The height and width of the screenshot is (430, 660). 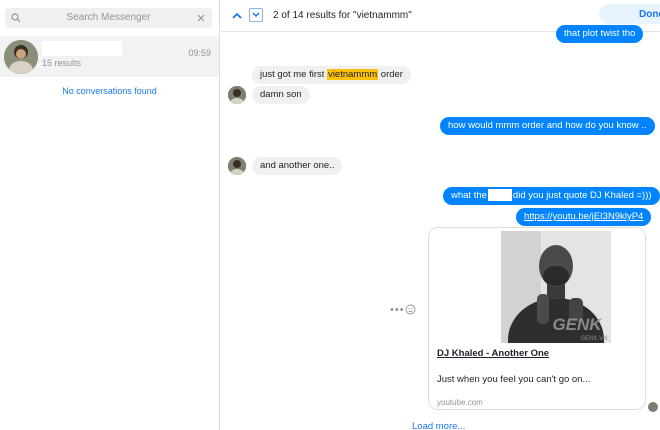 I want to click on search-box: Search Messenger, so click(x=108, y=18).